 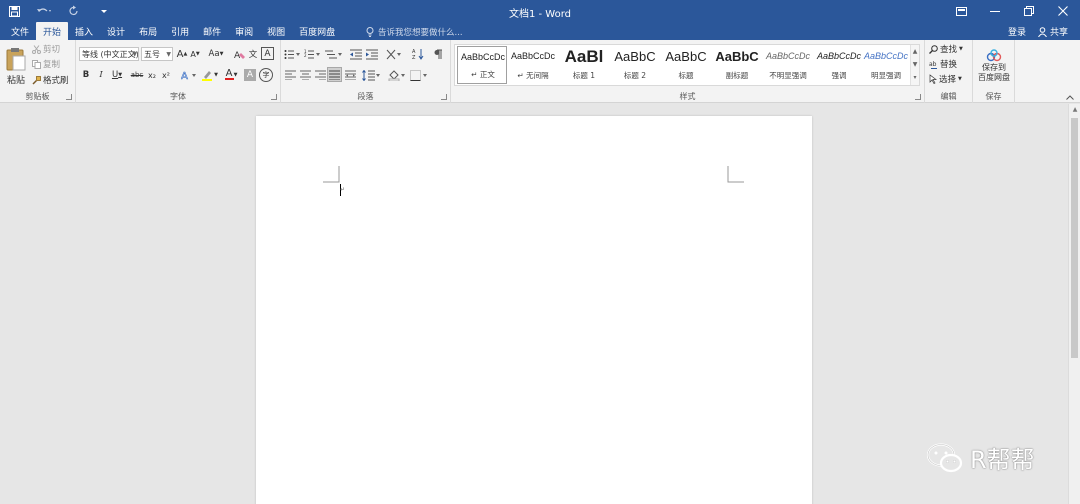 I want to click on svg-text: 2, so click(x=305, y=55).